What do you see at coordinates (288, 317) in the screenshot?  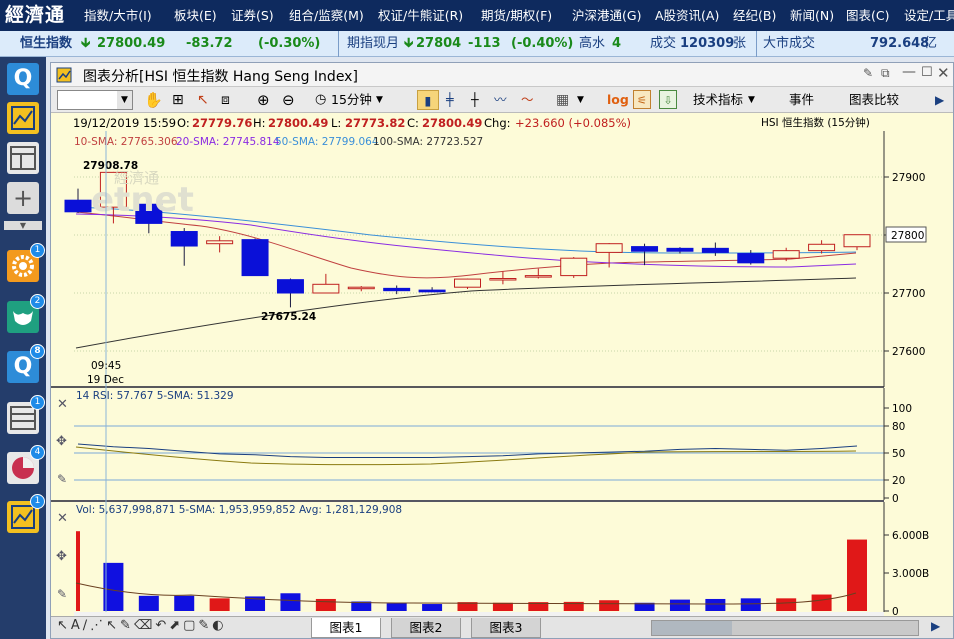 I see `low-marker-label: 27675.24` at bounding box center [288, 317].